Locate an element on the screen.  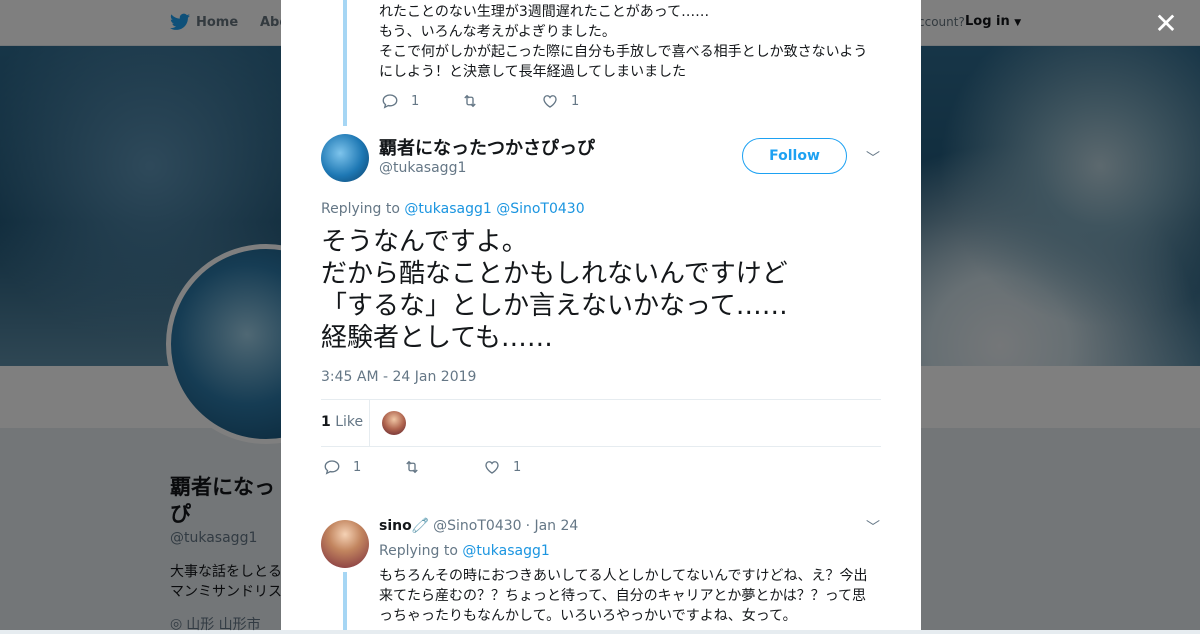
replying-to: Replying to @tukasagg1 @SinoT0430 is located at coordinates (453, 209).